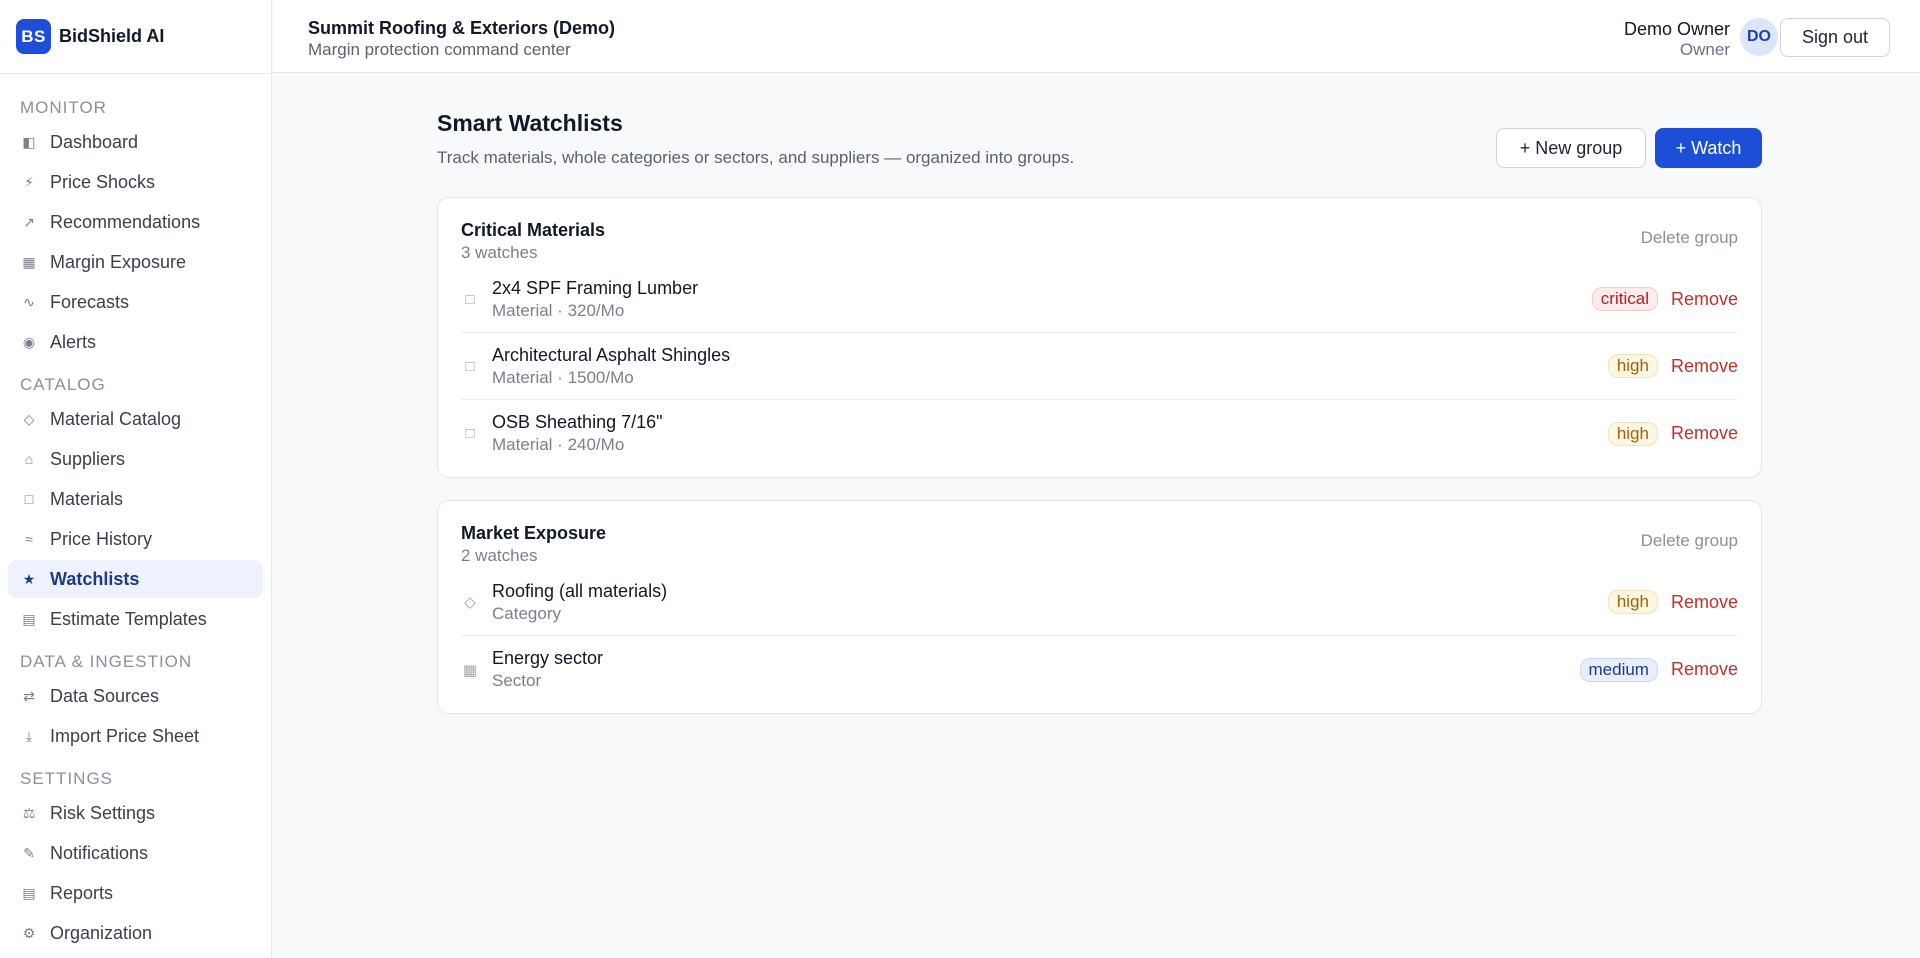  I want to click on sidebar-item-label: Price History, so click(101, 538).